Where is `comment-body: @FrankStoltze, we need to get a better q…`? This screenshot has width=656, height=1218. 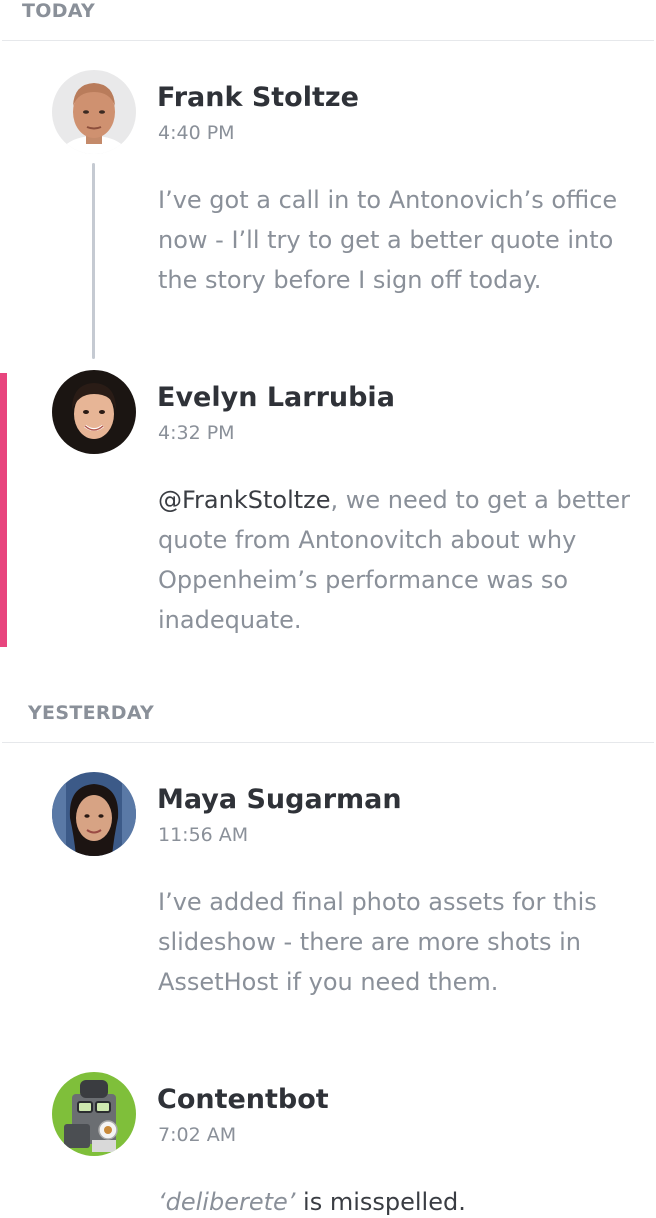
comment-body: @FrankStoltze, we need to get a better q… is located at coordinates (406, 560).